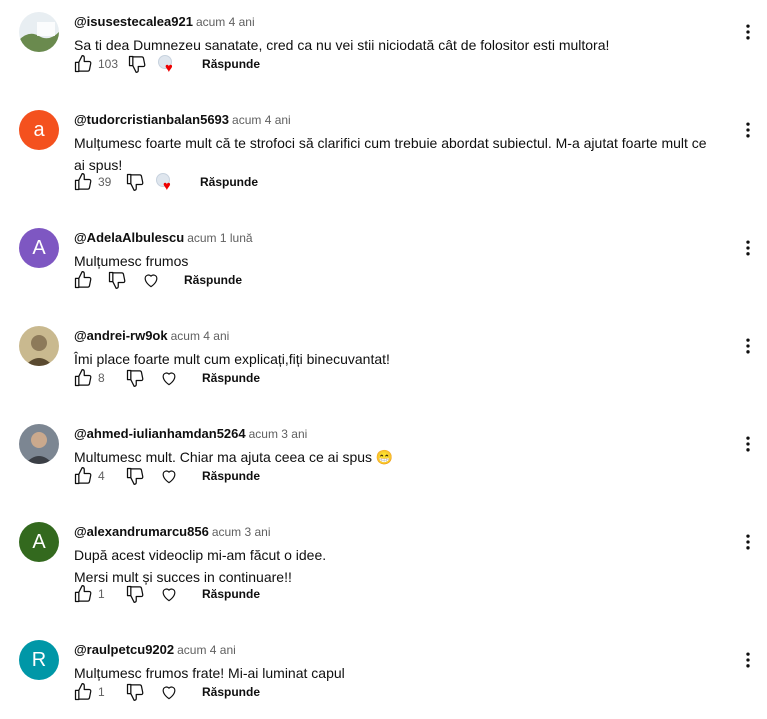 The image size is (767, 719). I want to click on comment-header: @AdelaAlbulescu acum 1 lună, so click(163, 238).